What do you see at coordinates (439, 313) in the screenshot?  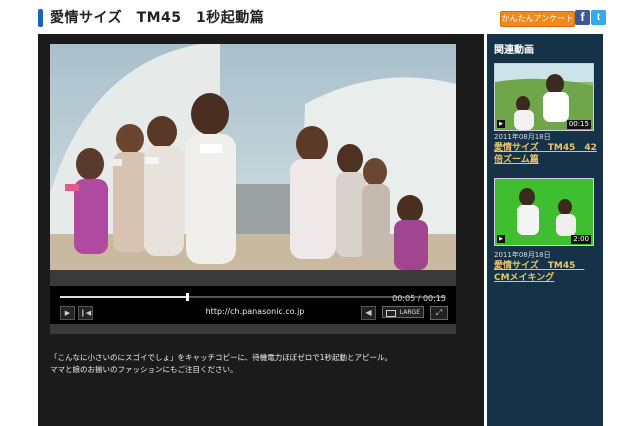 I see `fullscreen-icon: ⤢` at bounding box center [439, 313].